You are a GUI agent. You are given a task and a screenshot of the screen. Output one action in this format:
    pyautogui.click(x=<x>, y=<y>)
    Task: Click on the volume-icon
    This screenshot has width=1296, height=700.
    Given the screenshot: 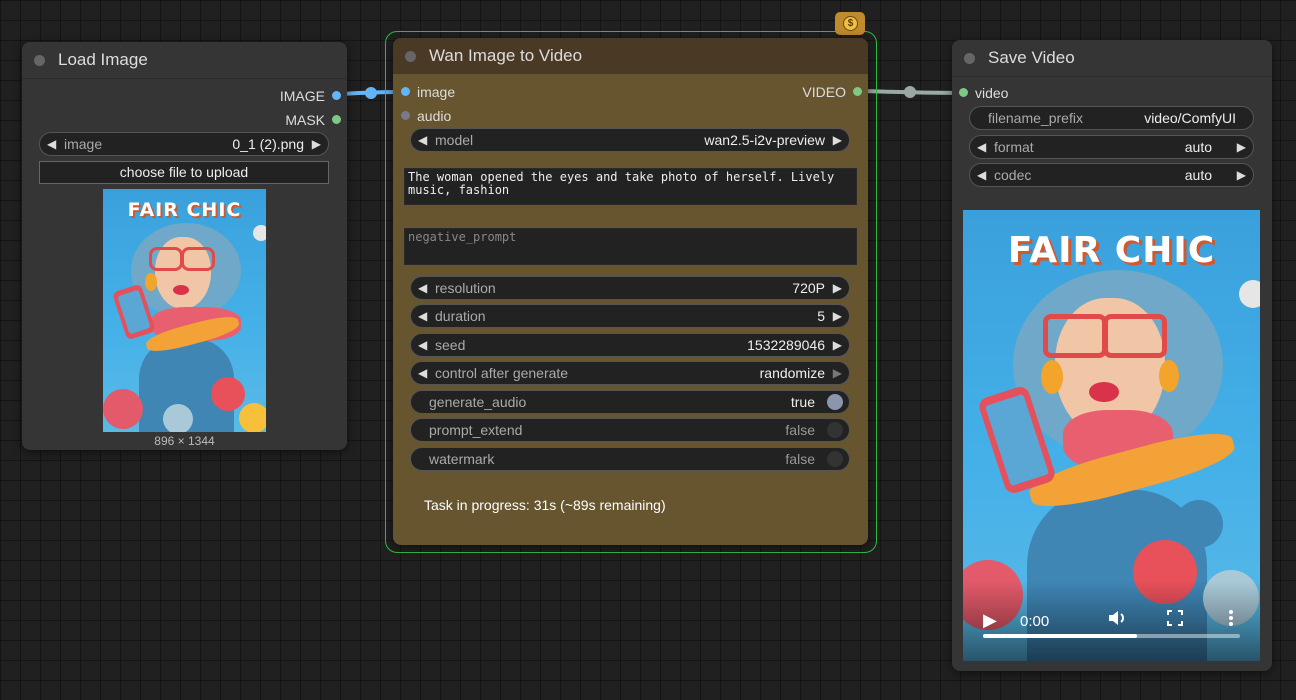 What is the action you would take?
    pyautogui.click(x=1117, y=620)
    